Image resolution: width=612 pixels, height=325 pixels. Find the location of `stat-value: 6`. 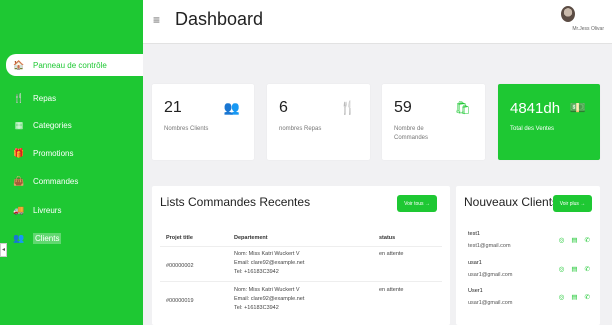

stat-value: 6 is located at coordinates (283, 107).